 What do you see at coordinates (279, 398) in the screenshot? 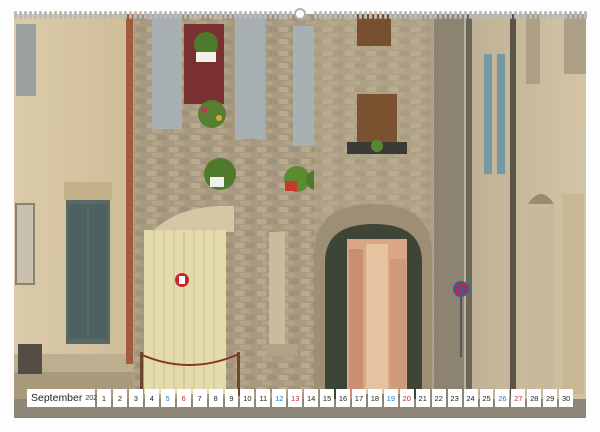
I see `day-cell: 12` at bounding box center [279, 398].